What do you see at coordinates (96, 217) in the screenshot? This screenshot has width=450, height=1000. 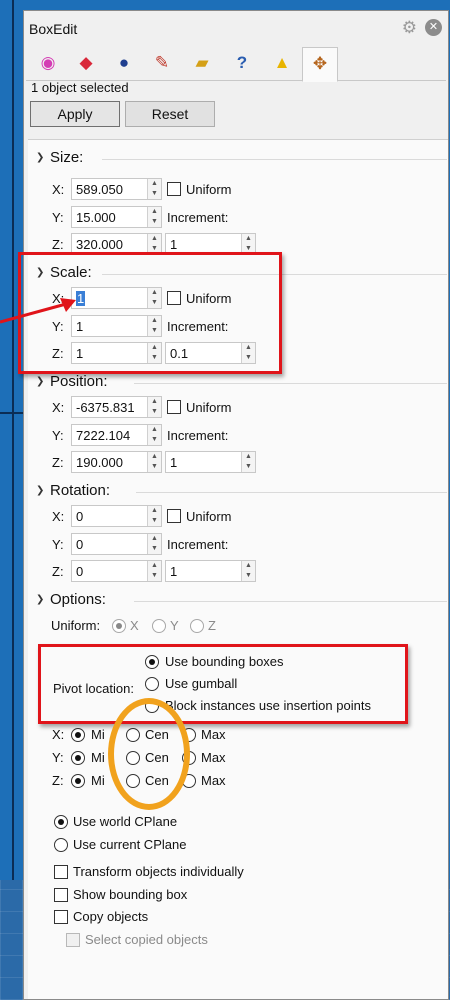 I see `size-y-value: 15.000` at bounding box center [96, 217].